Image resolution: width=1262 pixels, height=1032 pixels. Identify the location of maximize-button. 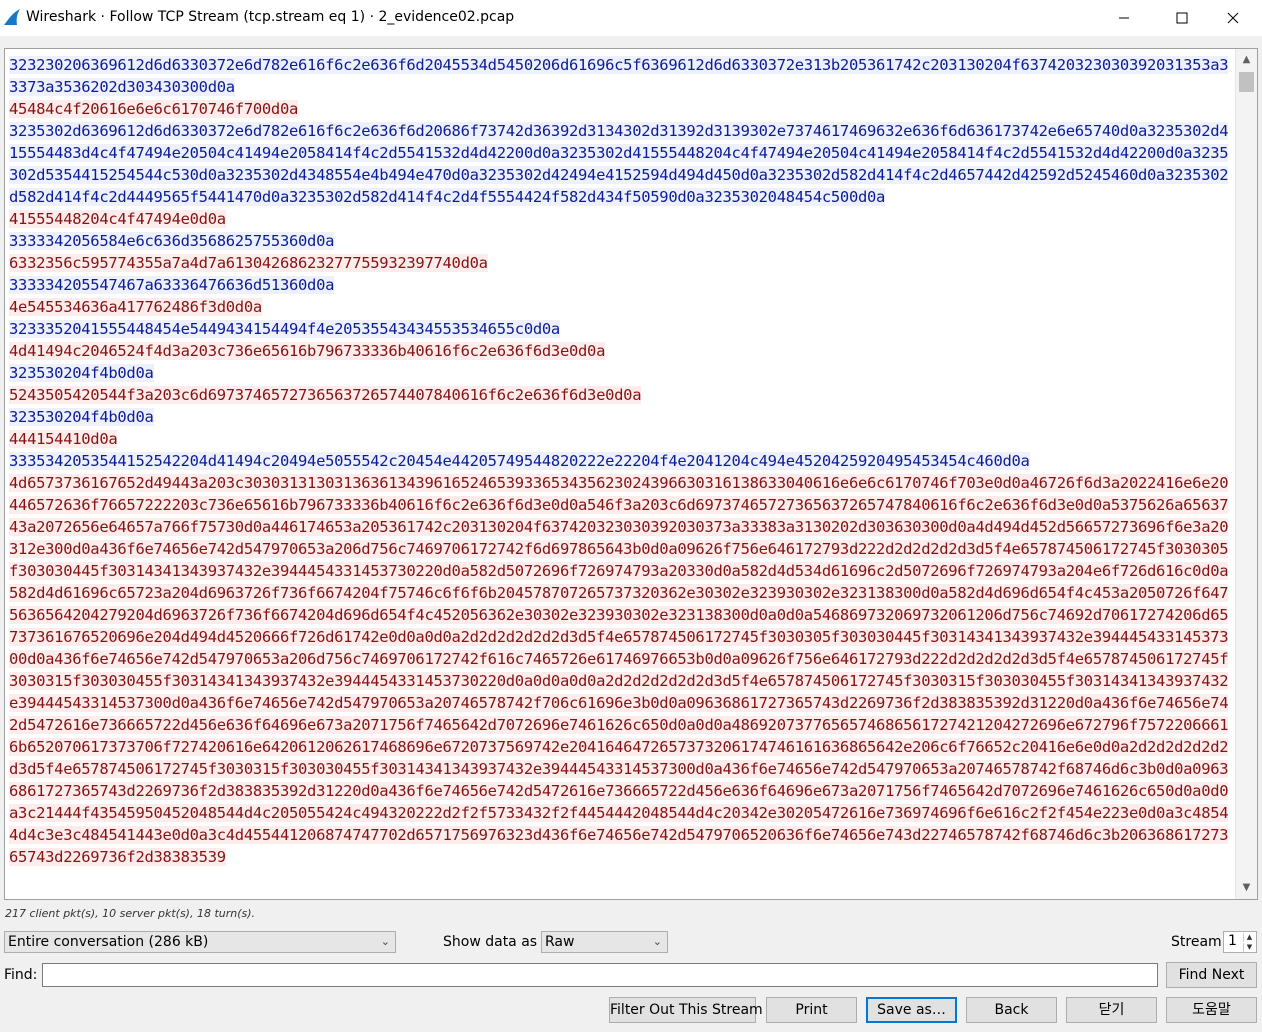
(1182, 18).